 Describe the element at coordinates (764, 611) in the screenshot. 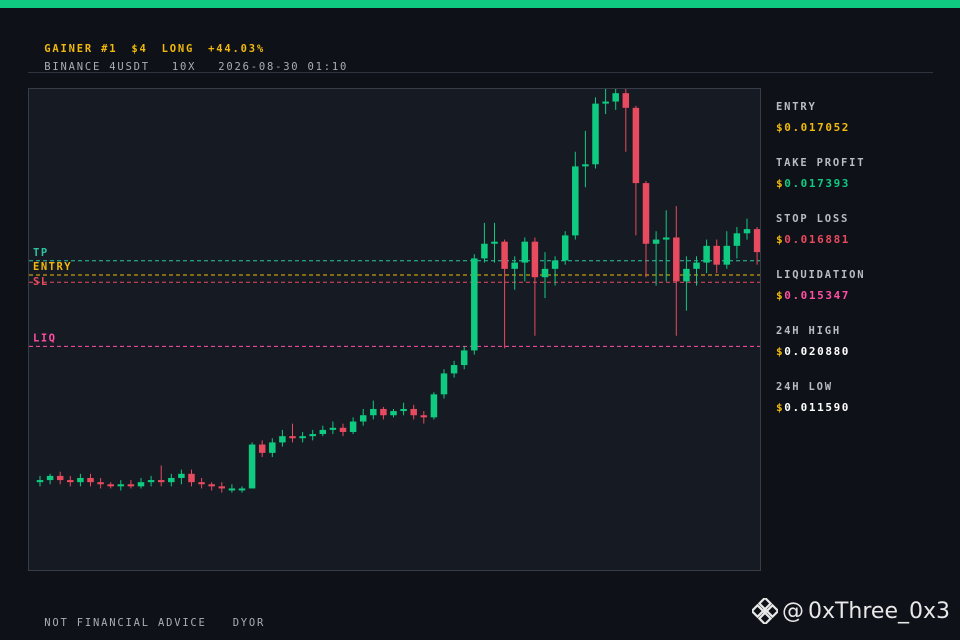

I see `binance-logo-icon` at that location.